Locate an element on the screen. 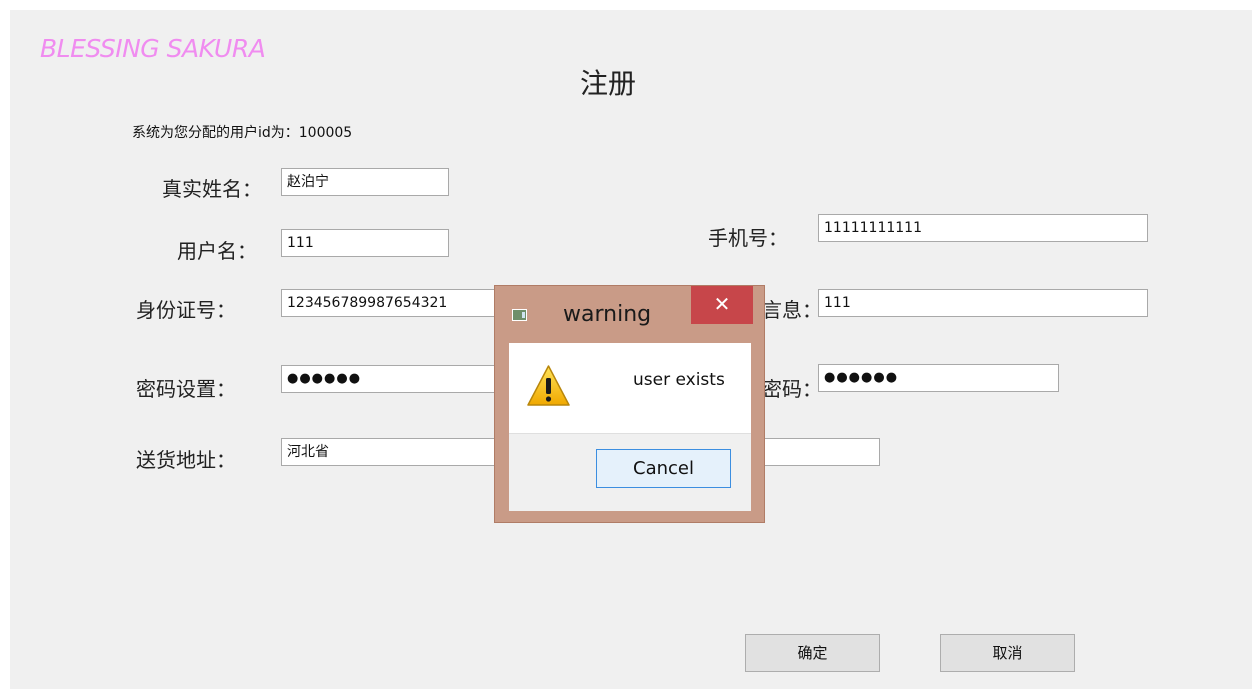  phone-label: 手机号： is located at coordinates (748, 238).